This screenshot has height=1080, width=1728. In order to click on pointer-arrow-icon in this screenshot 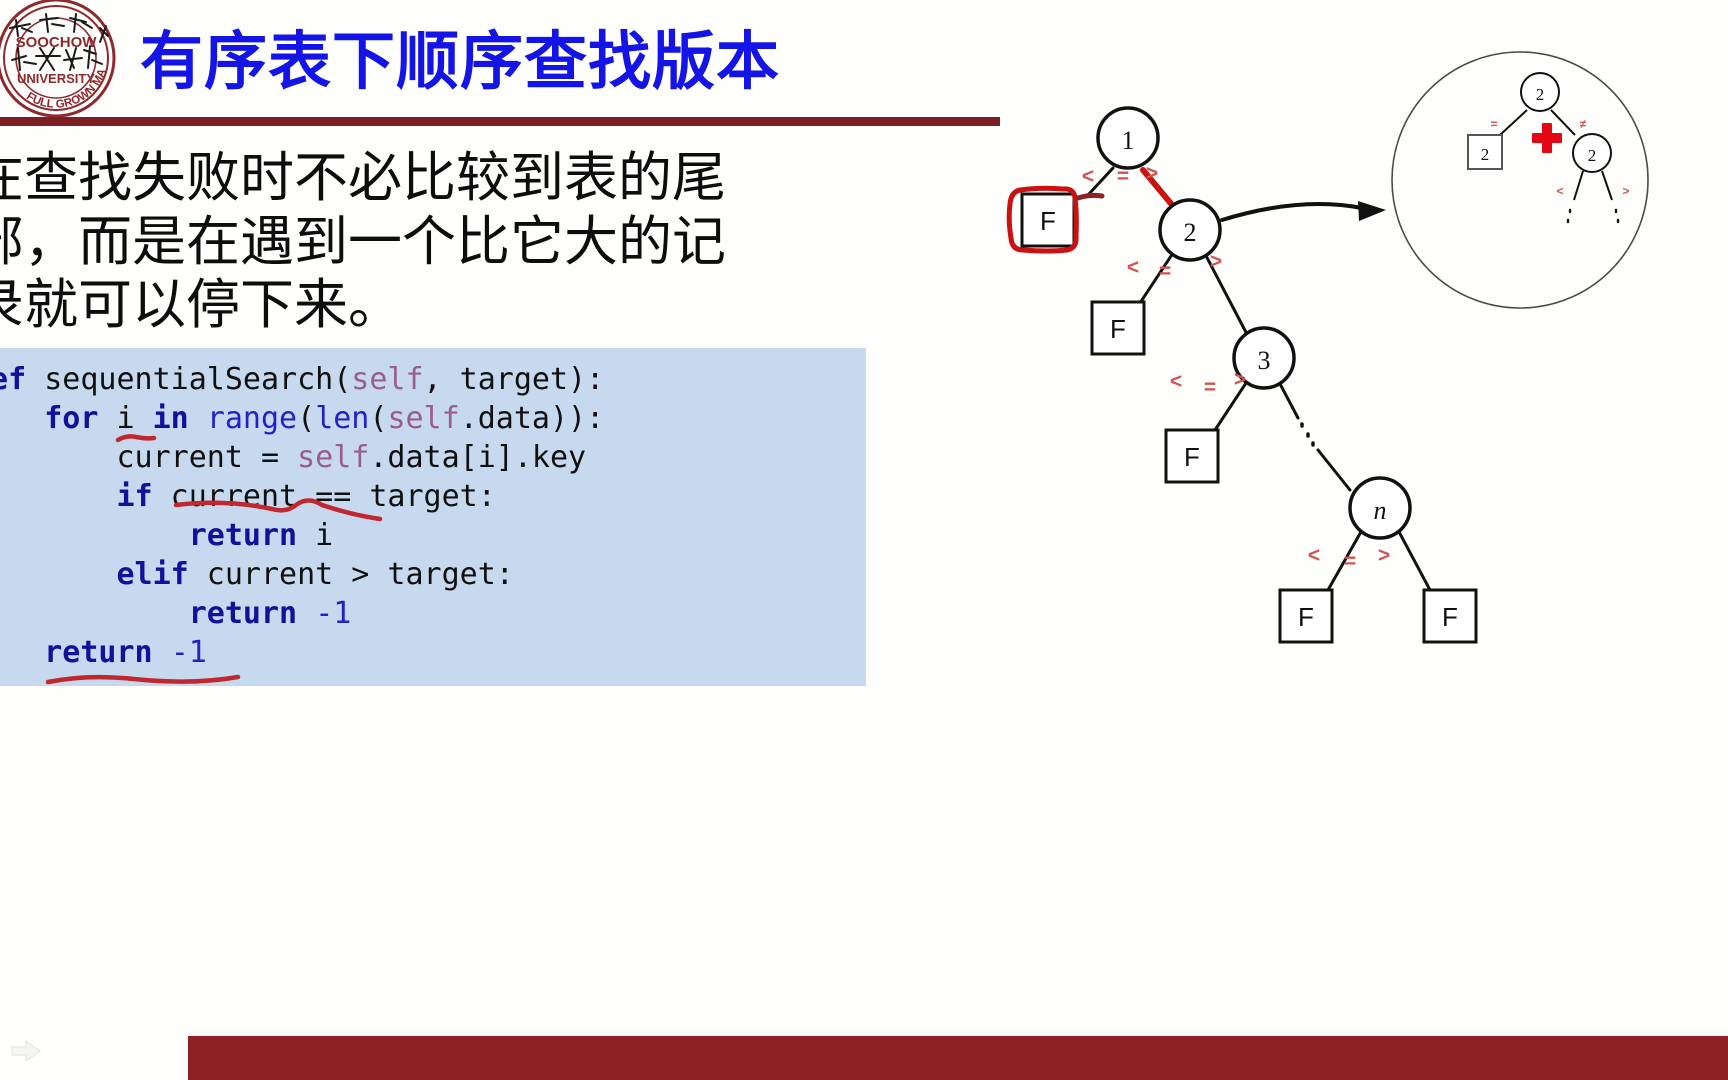, I will do `click(26, 1051)`.